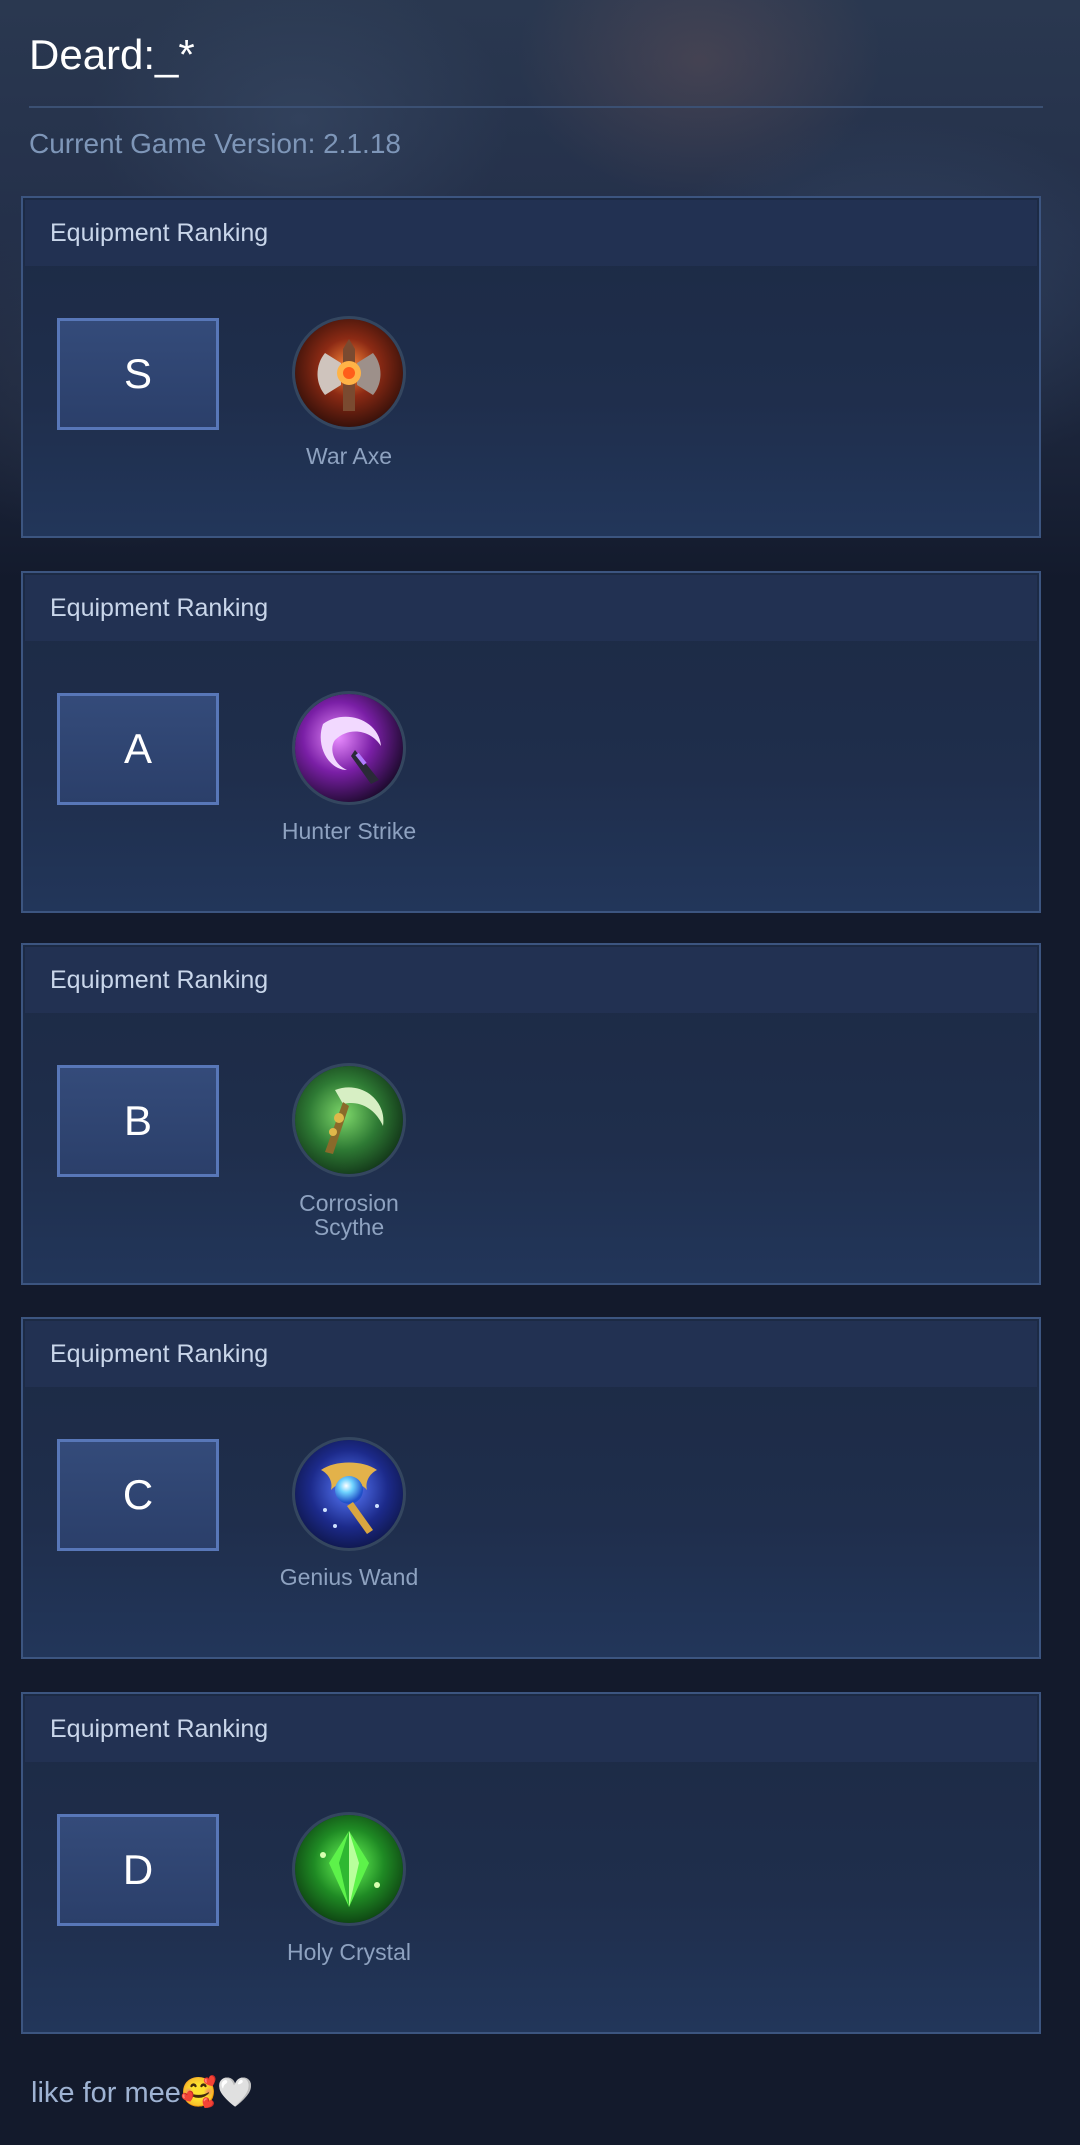 The height and width of the screenshot is (2145, 1080). I want to click on holy-crystal-icon, so click(349, 1869).